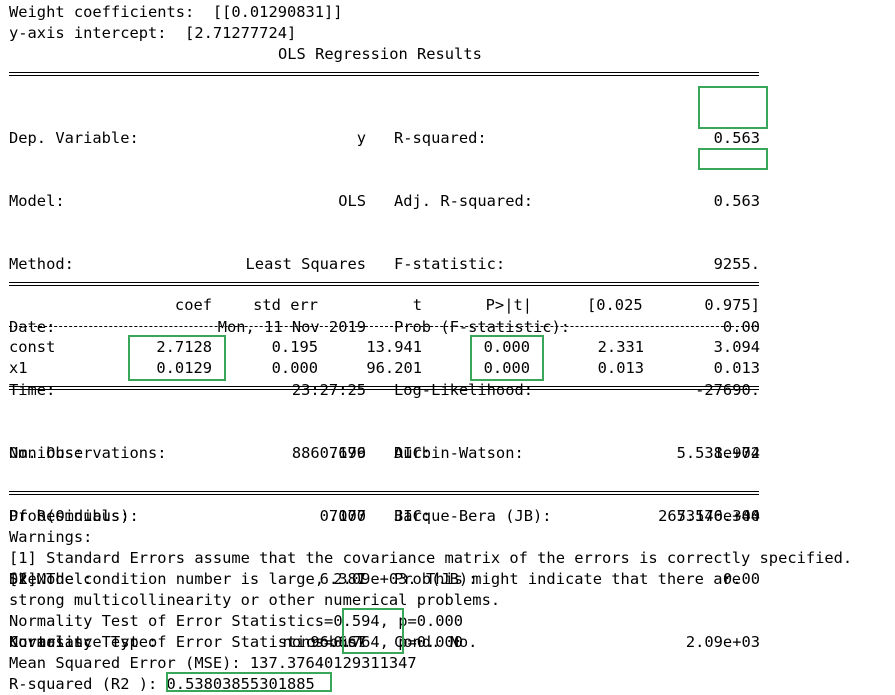  Describe the element at coordinates (394, 347) in the screenshot. I see `coef-cell: 13.941` at that location.